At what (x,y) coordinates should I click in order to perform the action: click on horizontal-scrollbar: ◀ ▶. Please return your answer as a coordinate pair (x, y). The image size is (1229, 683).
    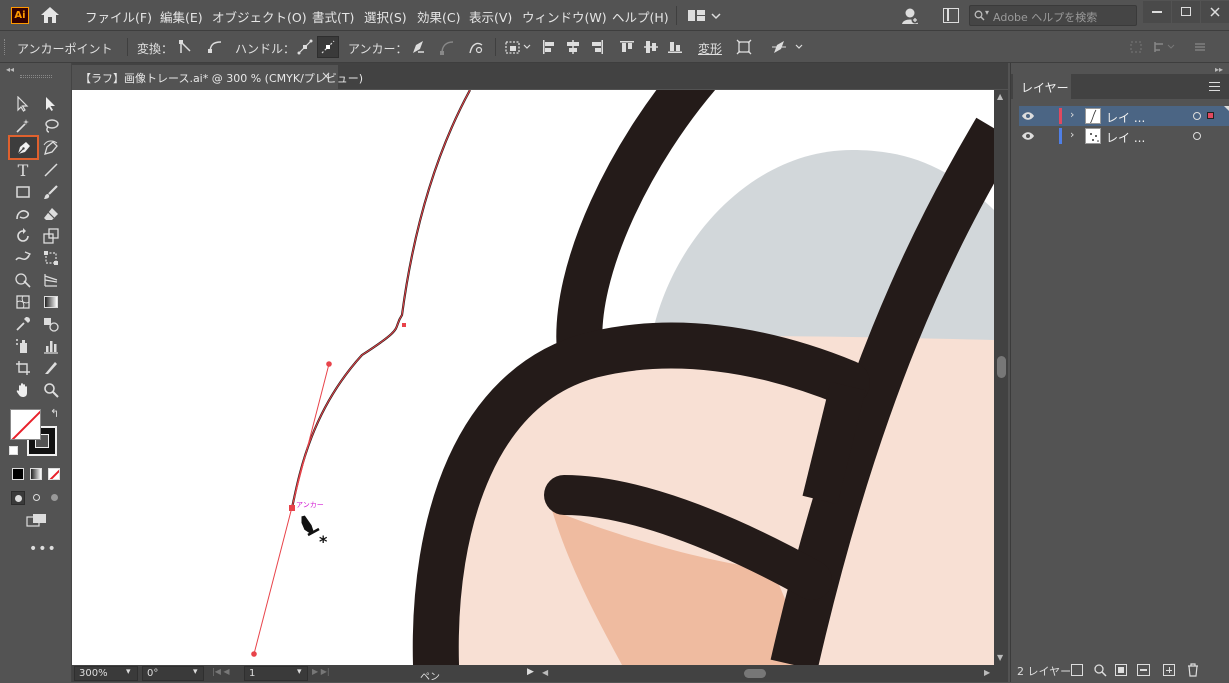
    Looking at the image, I should click on (766, 673).